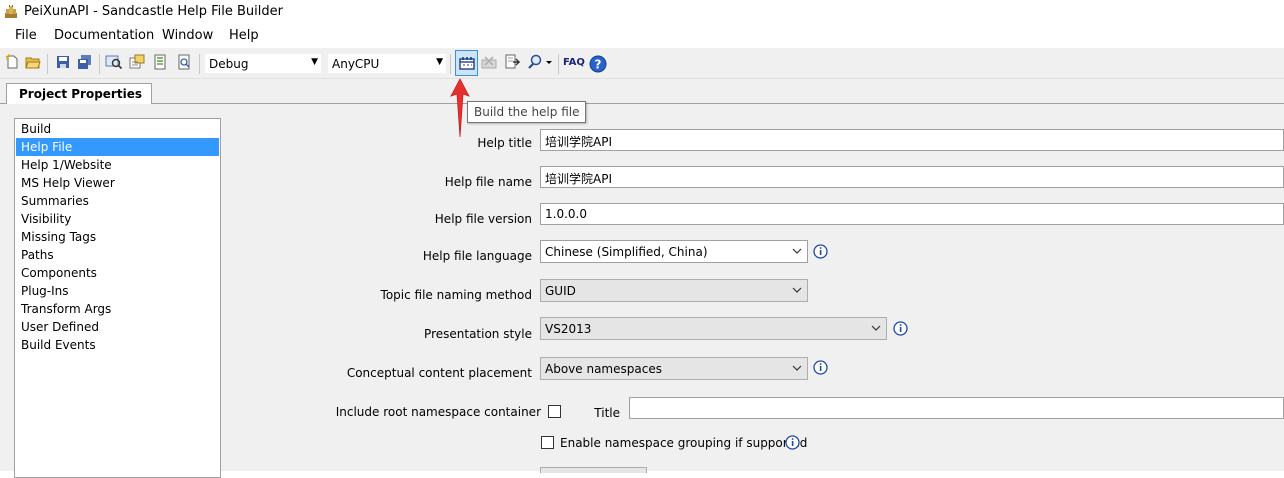 This screenshot has width=1284, height=478. Describe the element at coordinates (593, 470) in the screenshot. I see `next-control-edge` at that location.